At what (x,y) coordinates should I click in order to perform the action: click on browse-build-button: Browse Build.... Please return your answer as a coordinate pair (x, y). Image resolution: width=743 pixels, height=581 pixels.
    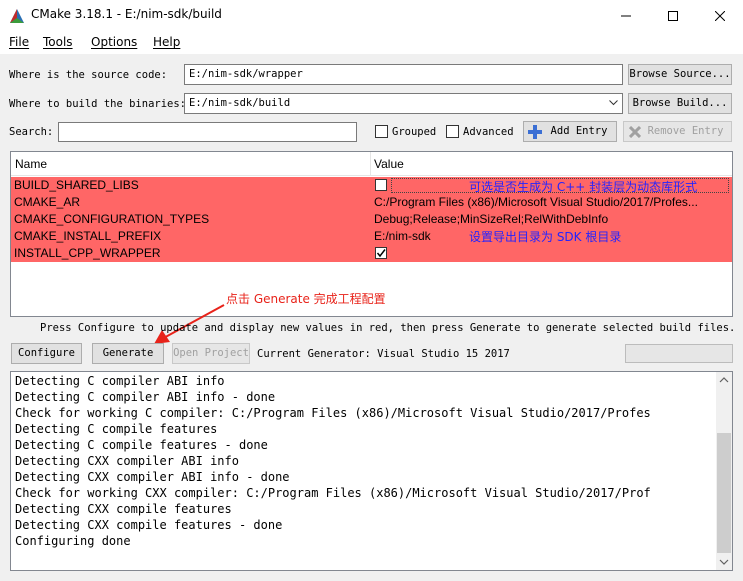
    Looking at the image, I should click on (680, 103).